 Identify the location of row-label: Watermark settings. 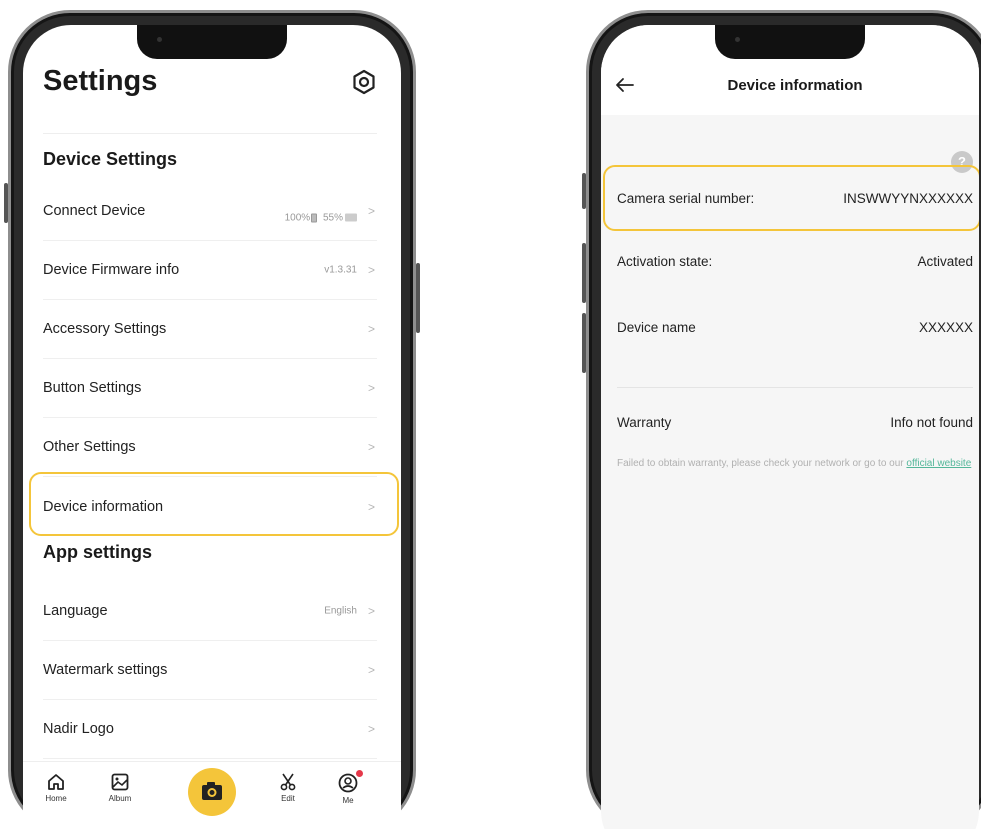
(105, 670).